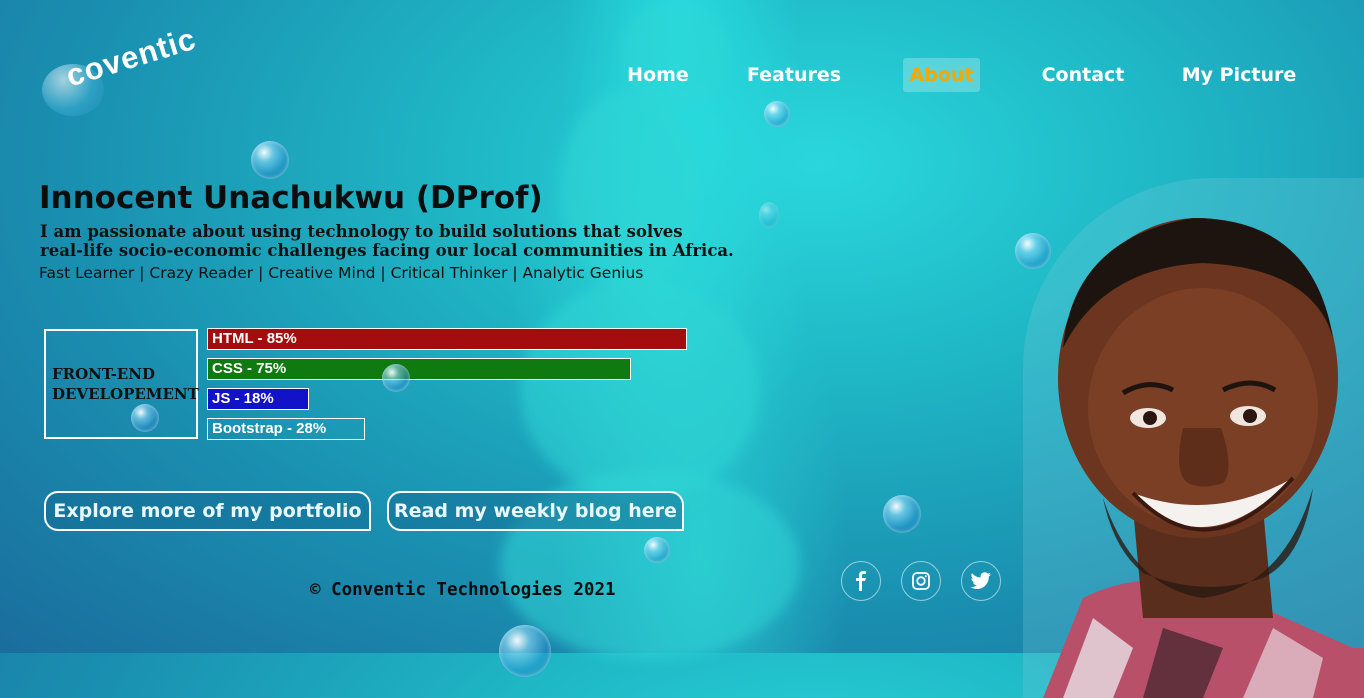 The image size is (1364, 698). What do you see at coordinates (419, 369) in the screenshot?
I see `skill-bar-css: CSS - 75%` at bounding box center [419, 369].